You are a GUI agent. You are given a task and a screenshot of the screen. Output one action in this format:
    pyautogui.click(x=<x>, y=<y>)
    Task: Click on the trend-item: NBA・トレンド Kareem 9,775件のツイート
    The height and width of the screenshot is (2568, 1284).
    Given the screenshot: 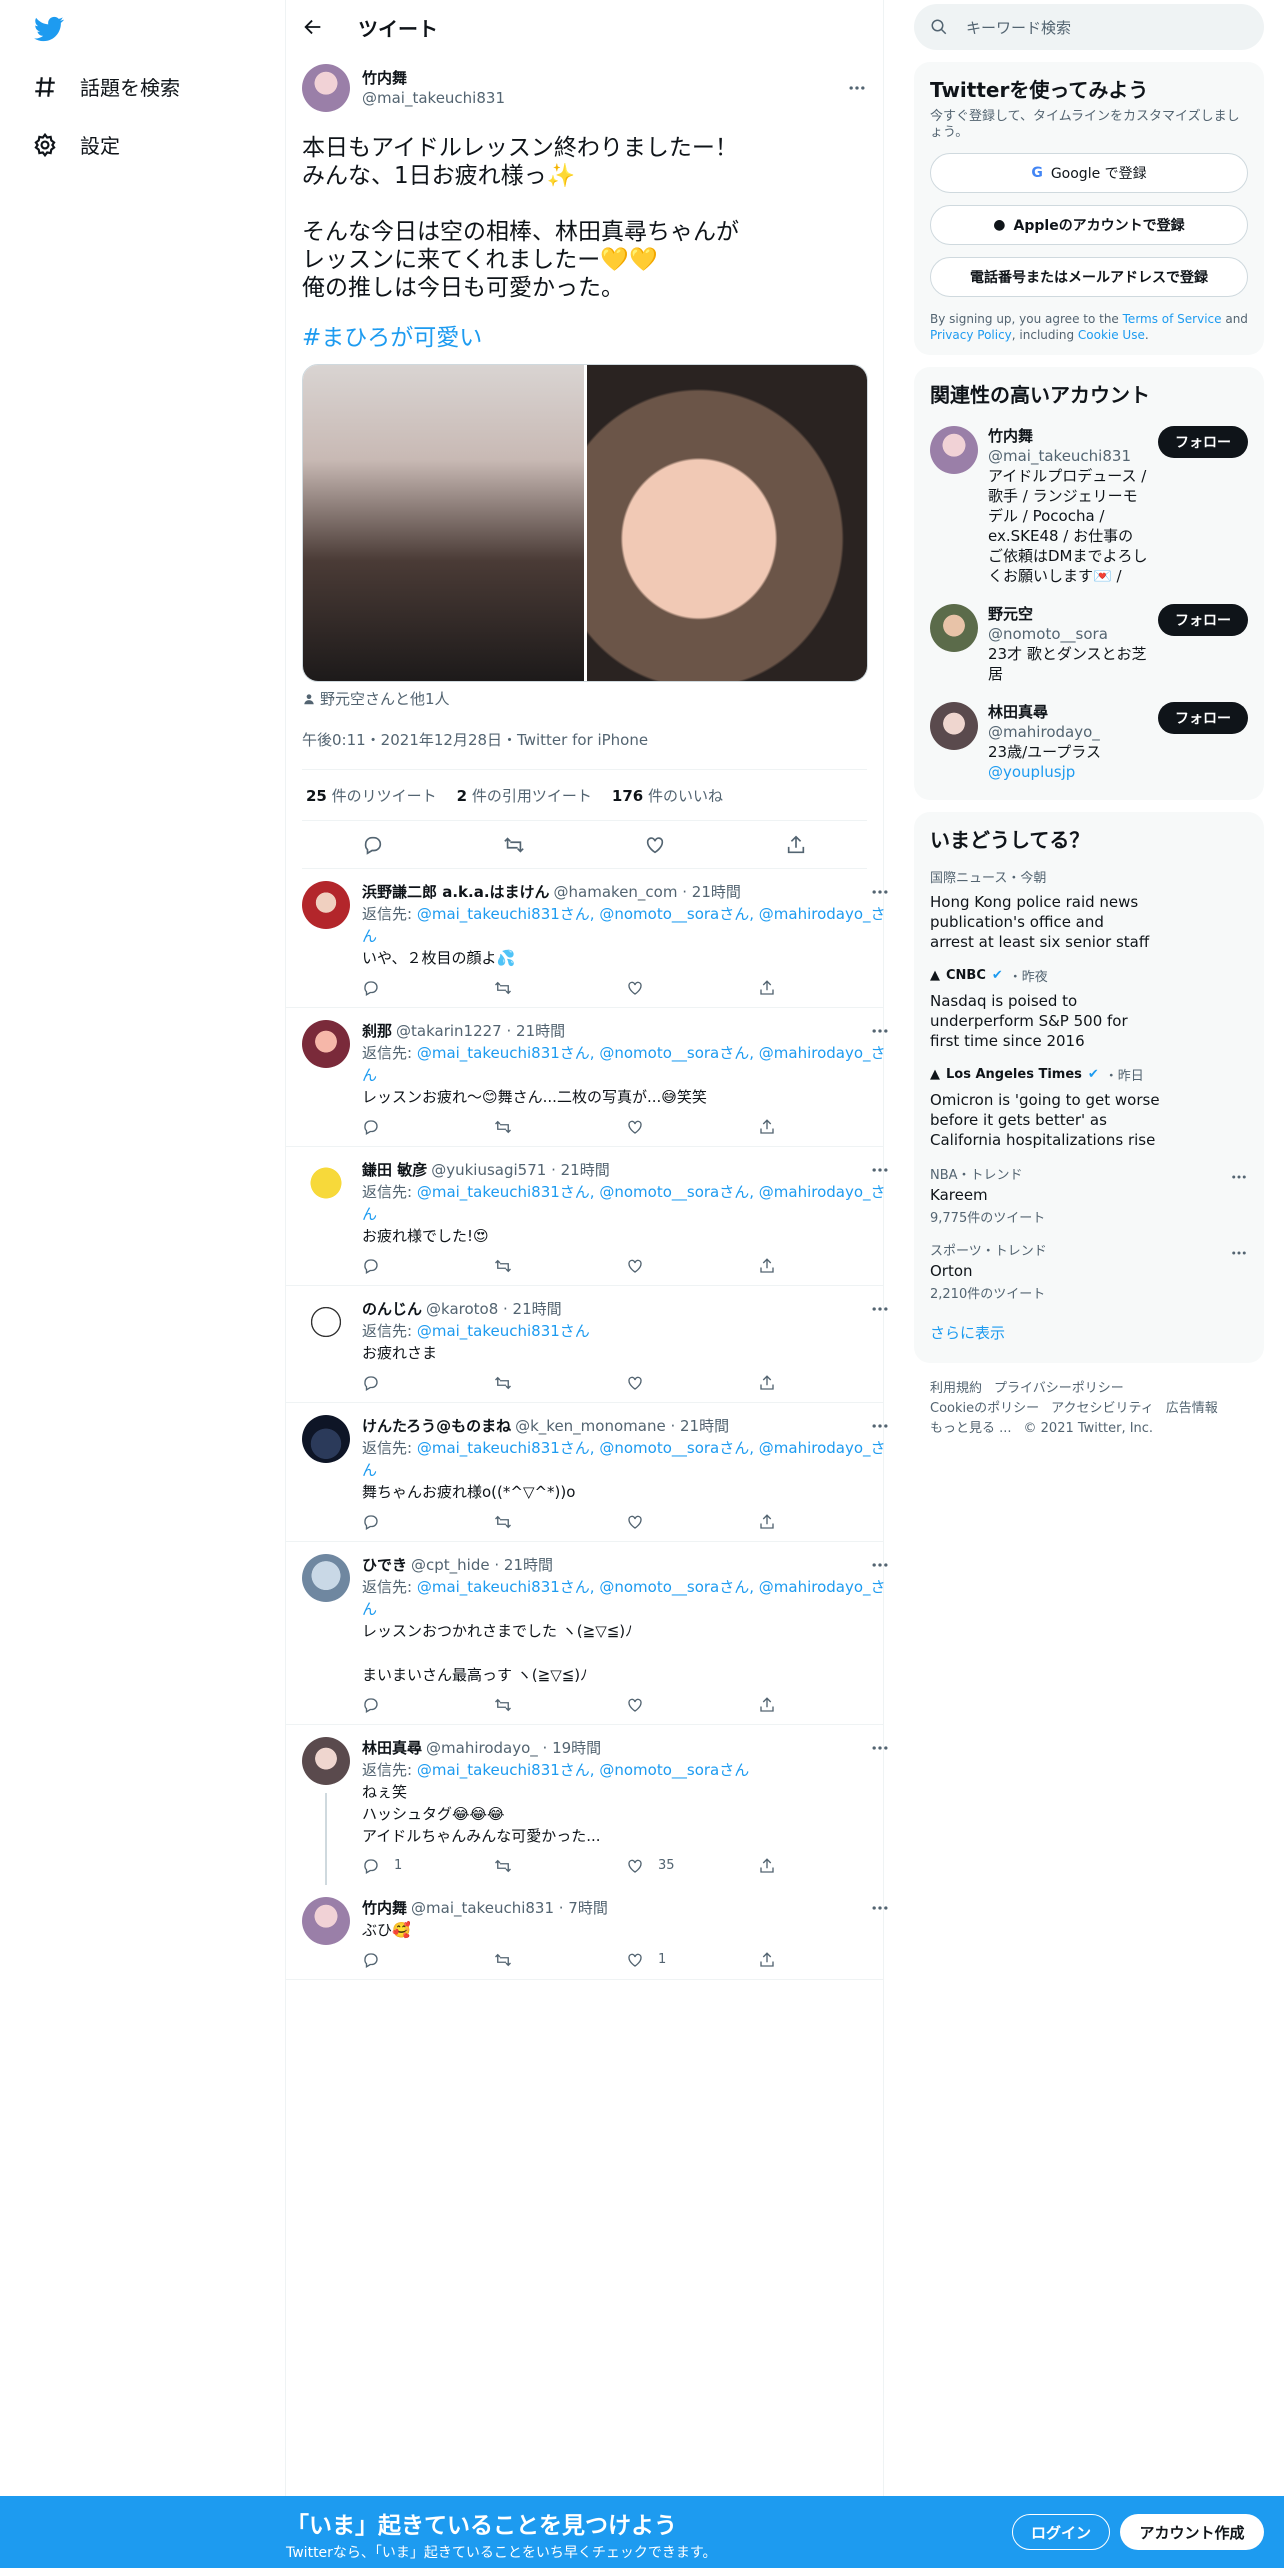 What is the action you would take?
    pyautogui.click(x=1089, y=1195)
    